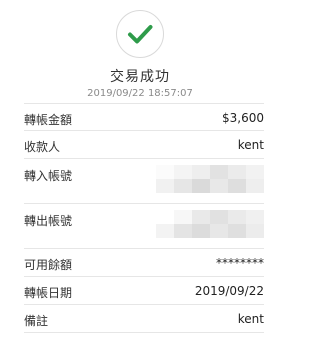 This screenshot has width=320, height=341. What do you see at coordinates (229, 291) in the screenshot?
I see `date-value: 2019/09/22` at bounding box center [229, 291].